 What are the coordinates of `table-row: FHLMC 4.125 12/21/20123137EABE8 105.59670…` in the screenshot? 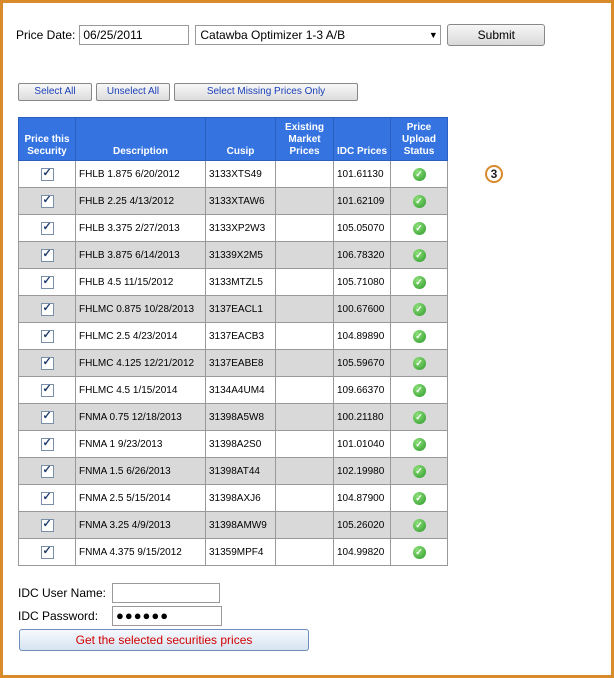 It's located at (233, 363).